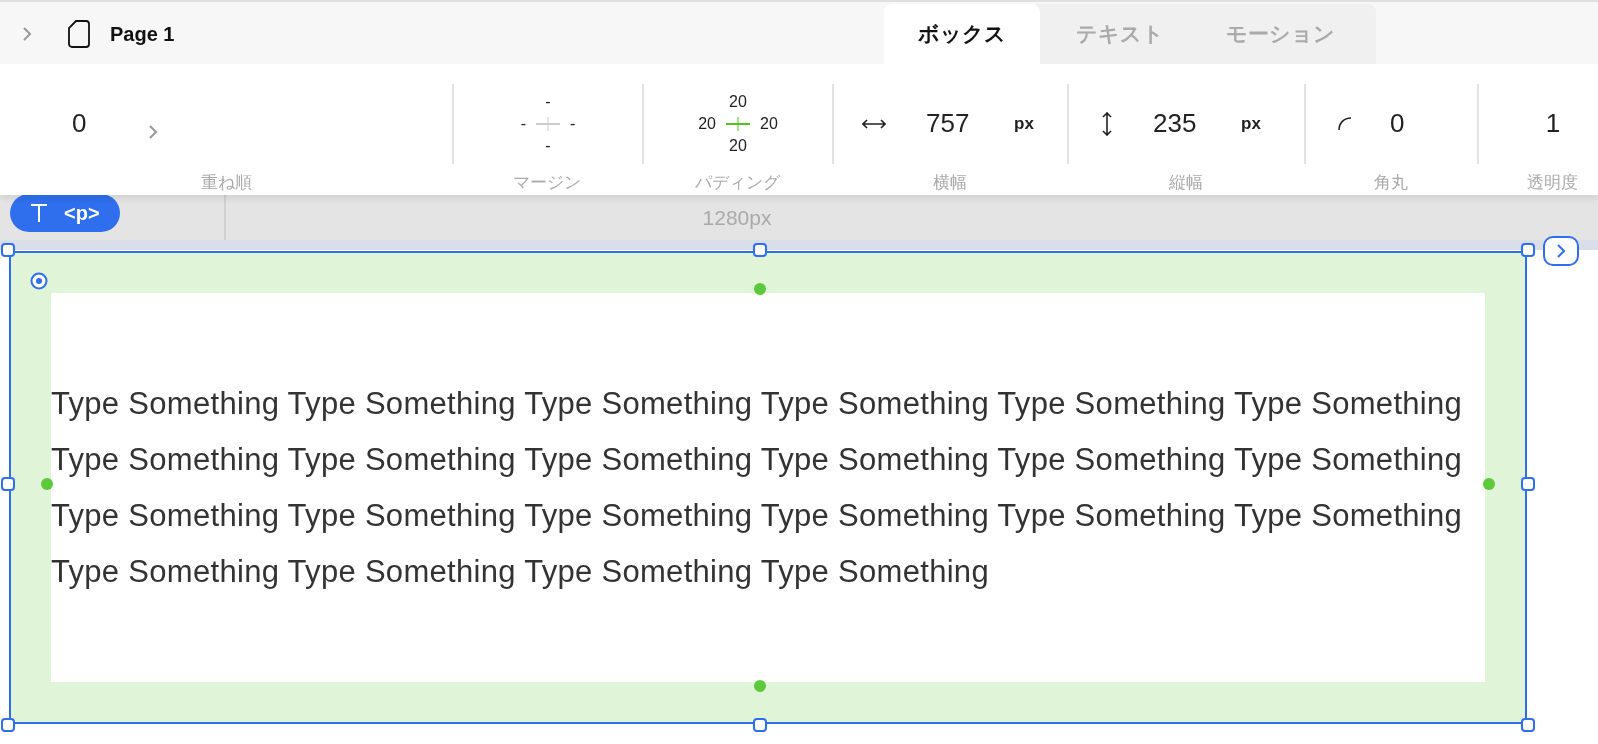 This screenshot has height=744, width=1598. What do you see at coordinates (738, 101) in the screenshot?
I see `top-value: 20` at bounding box center [738, 101].